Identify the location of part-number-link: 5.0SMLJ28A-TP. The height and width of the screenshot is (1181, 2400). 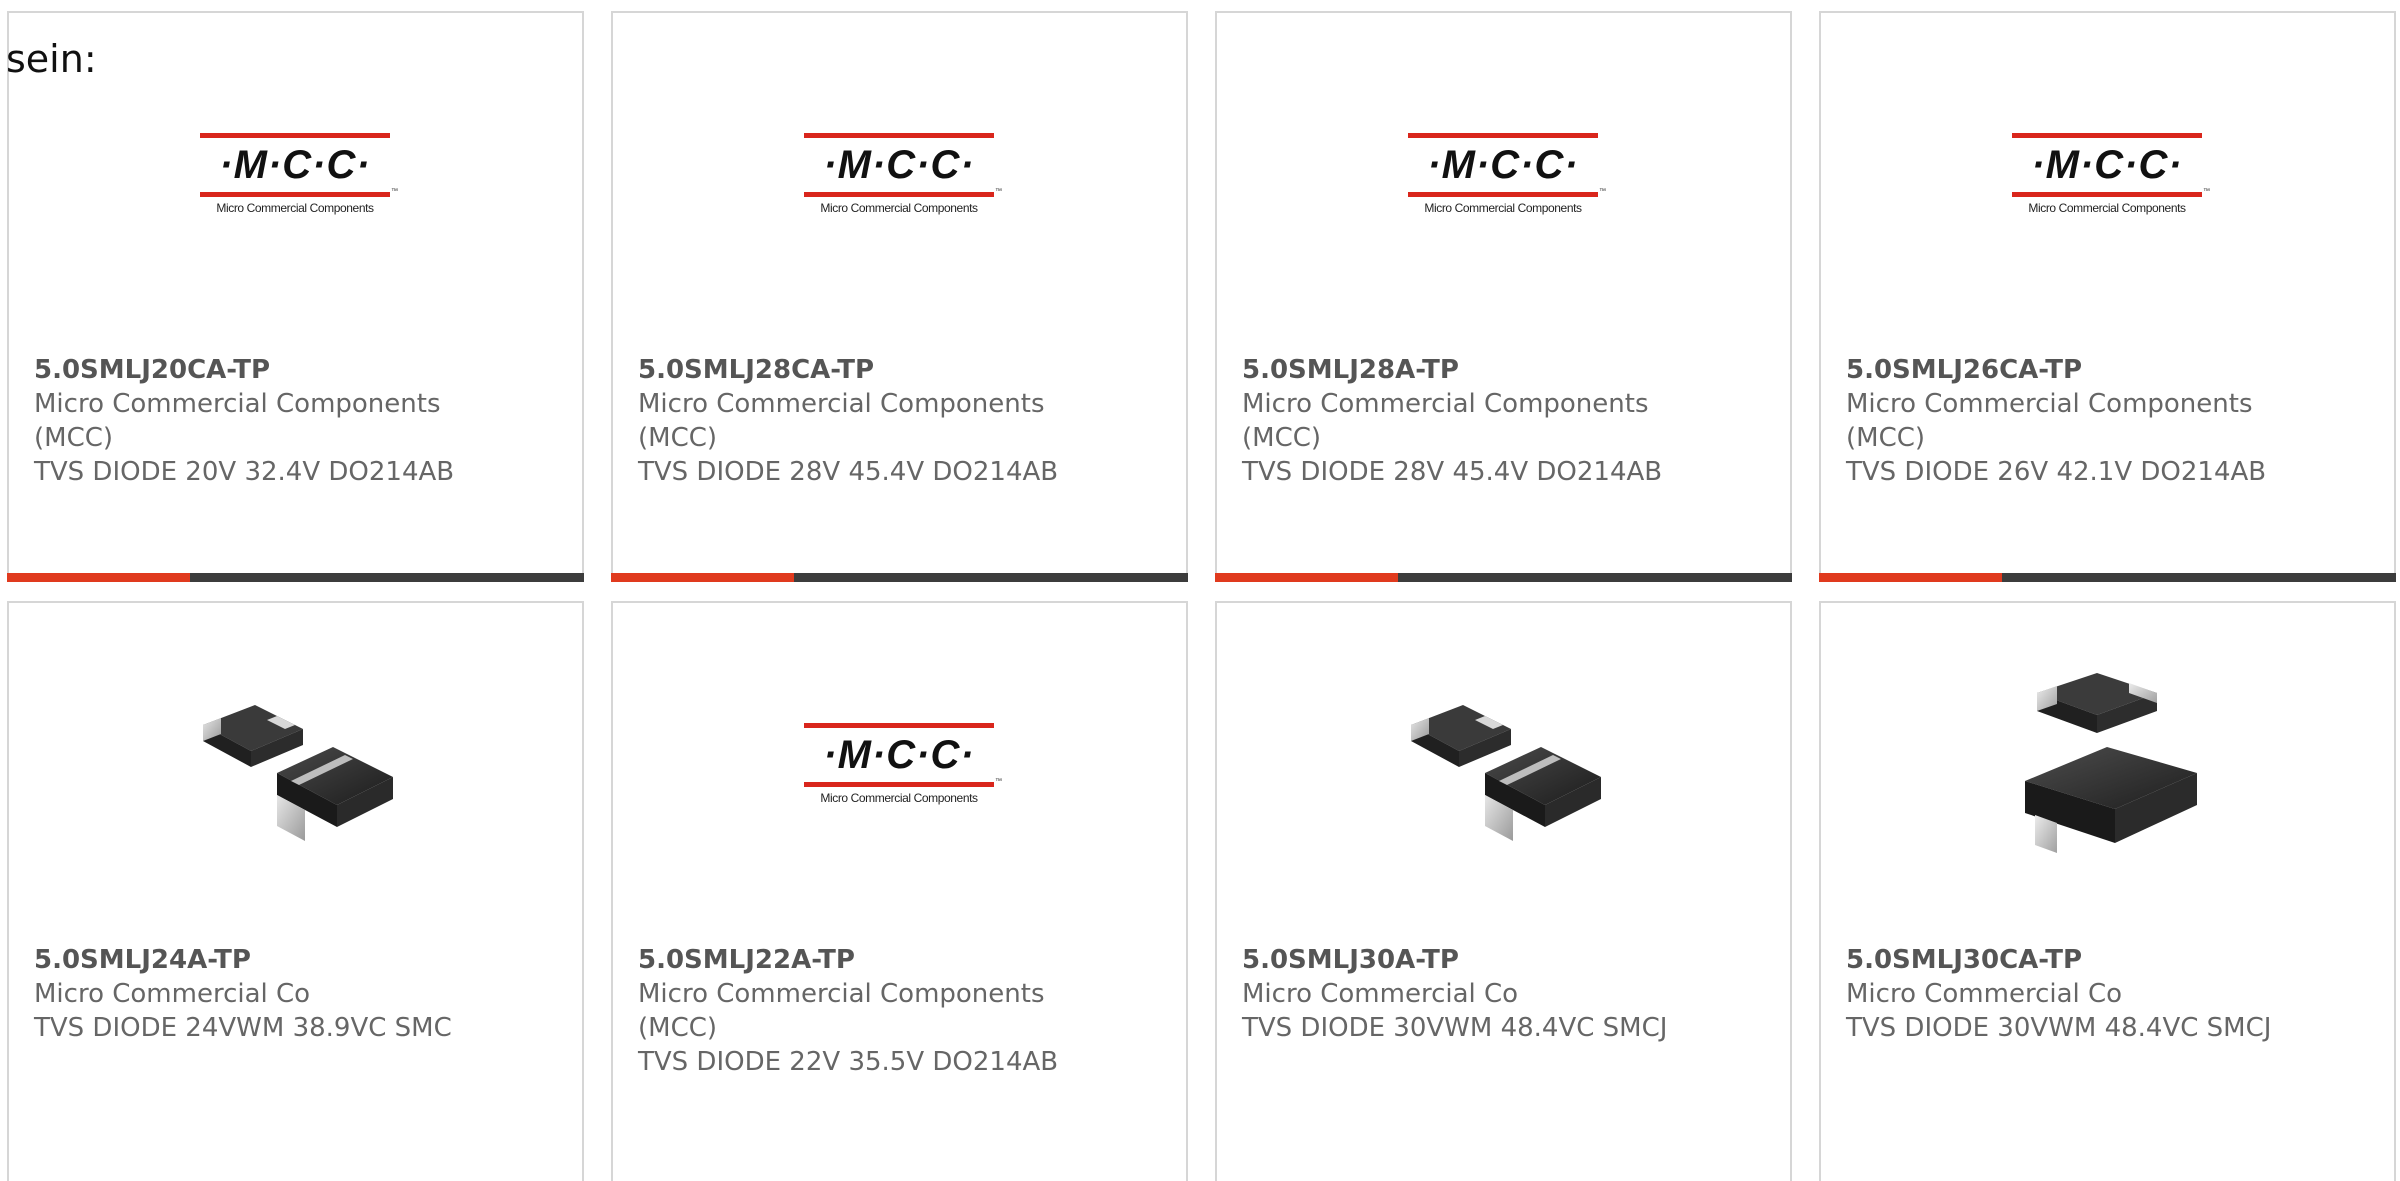
(1506, 370).